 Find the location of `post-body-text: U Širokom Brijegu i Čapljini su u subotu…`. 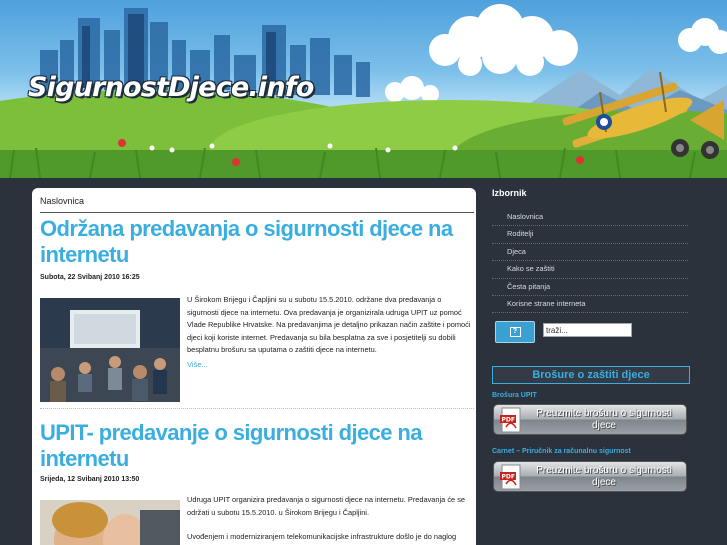

post-body-text: U Širokom Brijegu i Čapljini su u subotu… is located at coordinates (329, 324).